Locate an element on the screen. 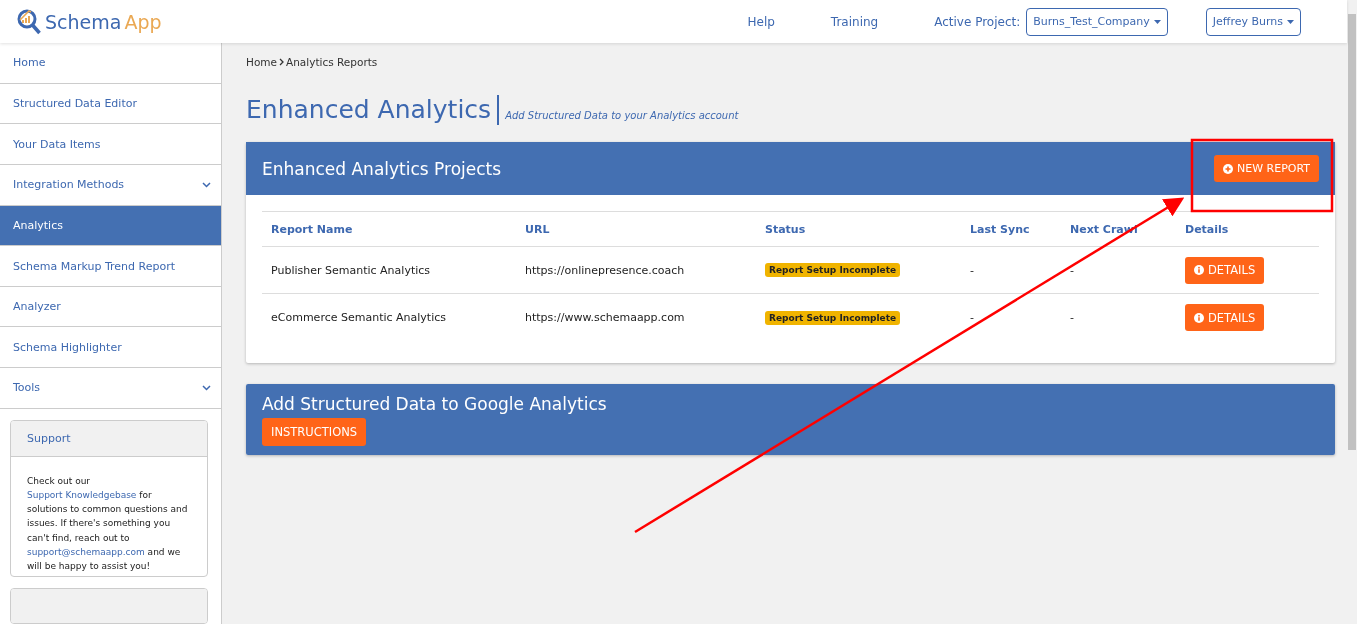 Image resolution: width=1357 pixels, height=624 pixels. sidebar-item-label: Analytics is located at coordinates (38, 225).